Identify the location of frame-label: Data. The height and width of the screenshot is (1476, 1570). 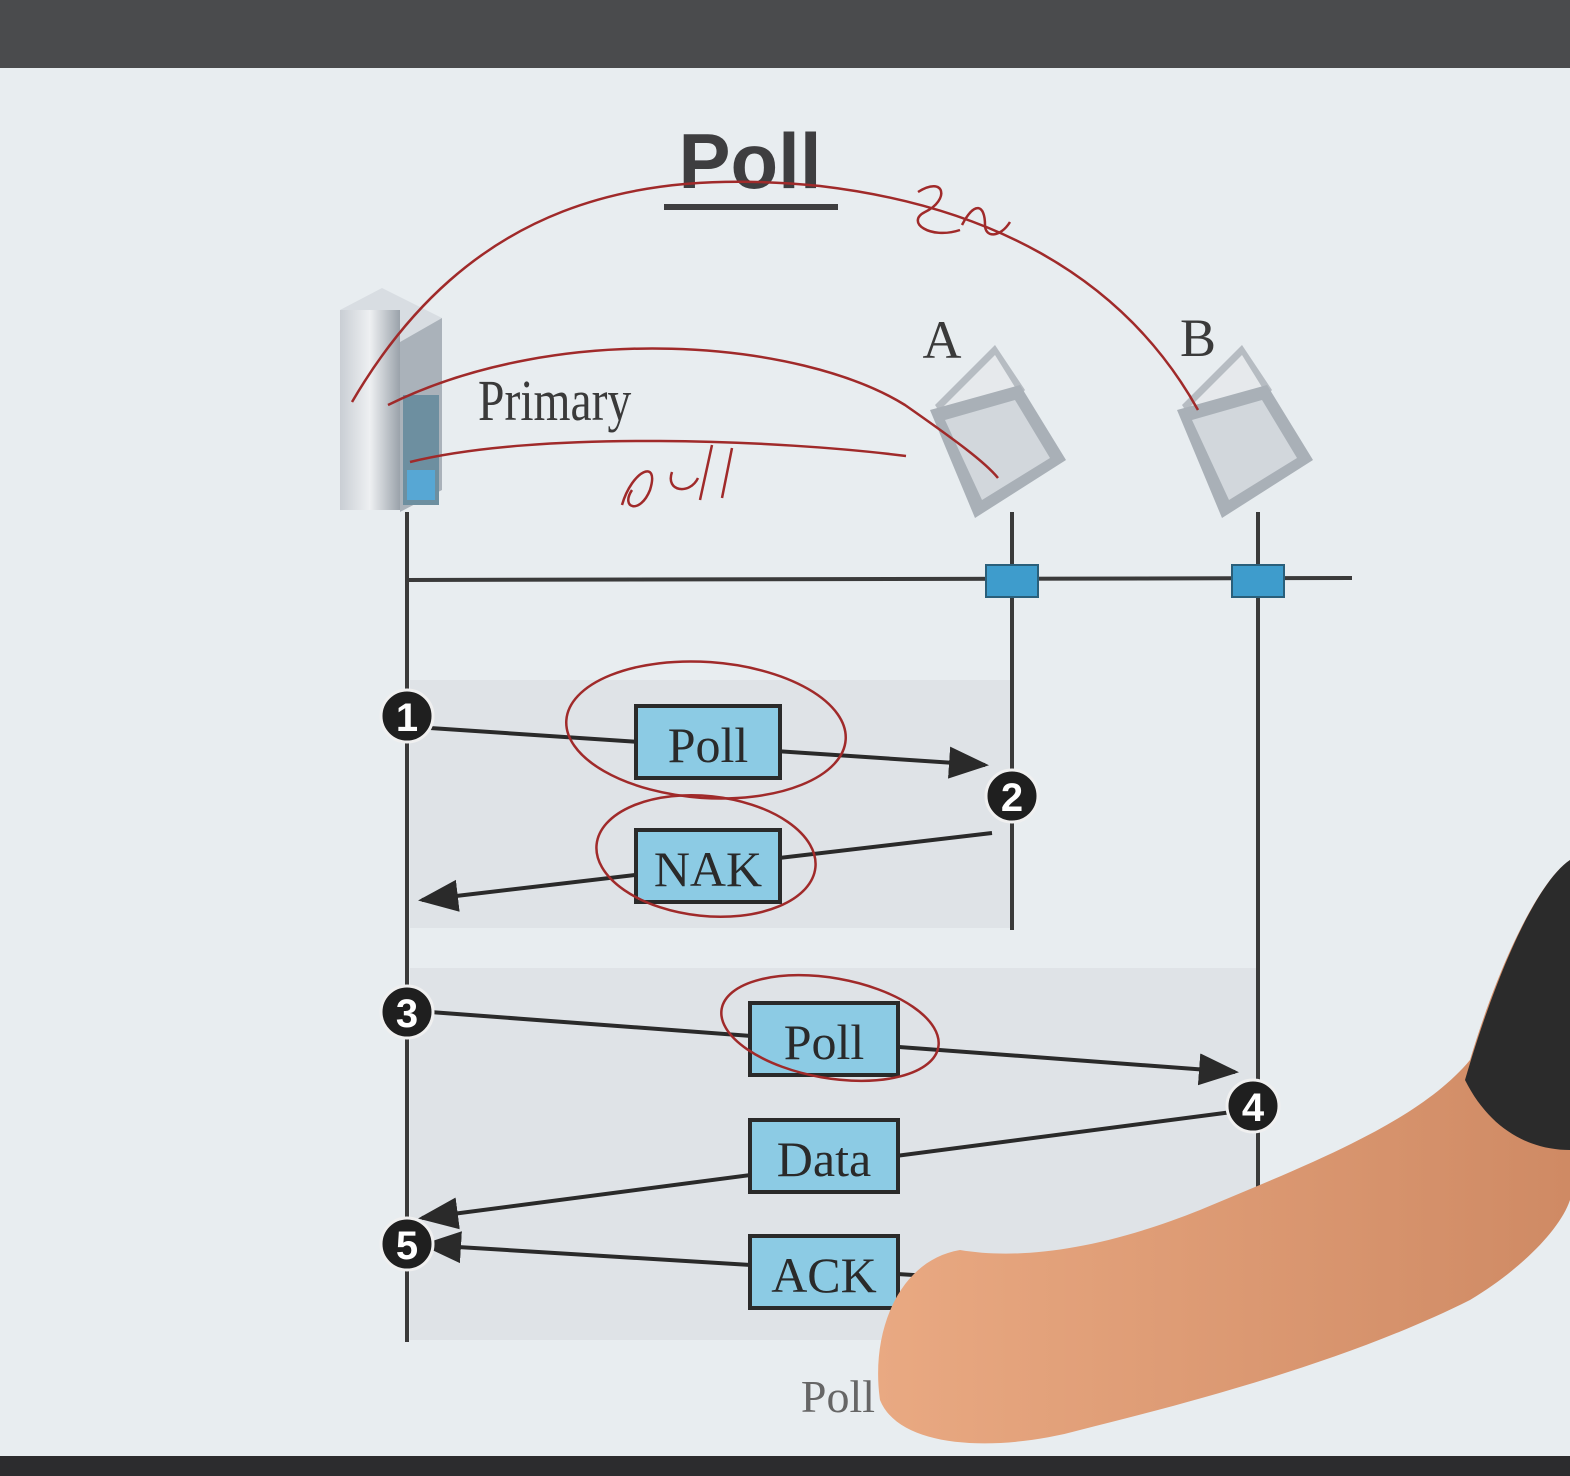
(824, 1159).